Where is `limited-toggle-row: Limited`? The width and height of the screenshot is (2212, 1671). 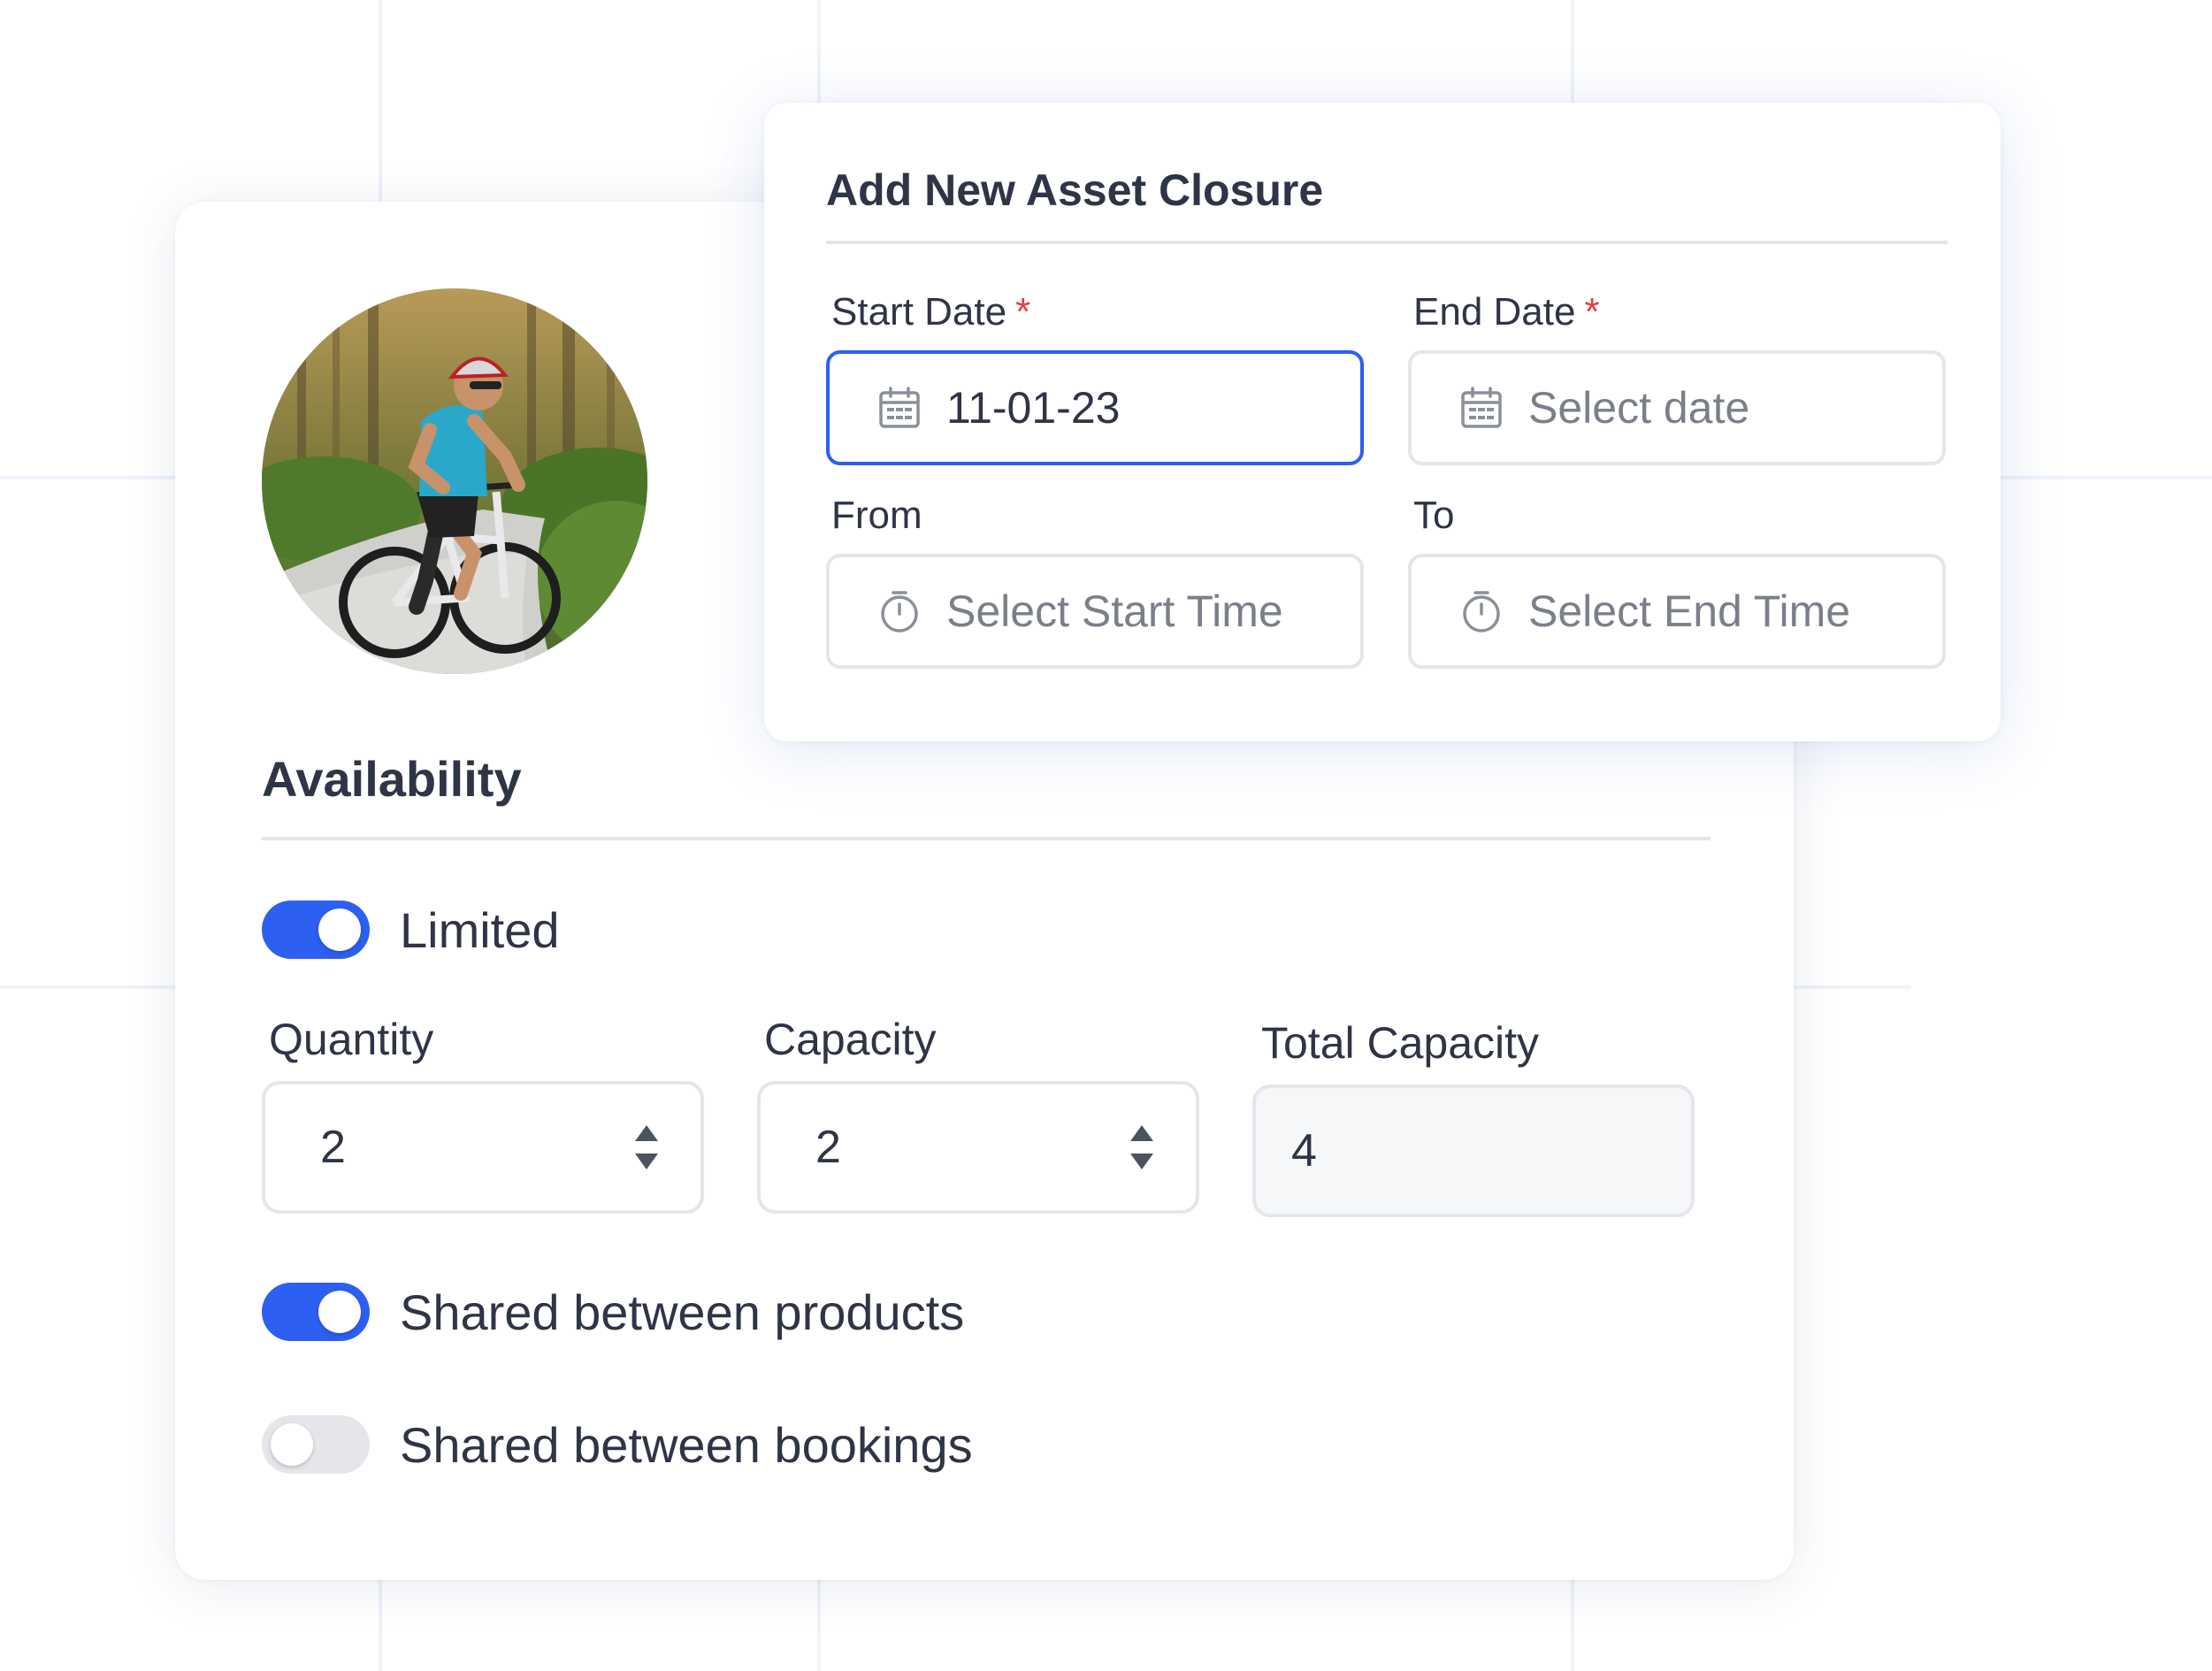
limited-toggle-row: Limited is located at coordinates (411, 930).